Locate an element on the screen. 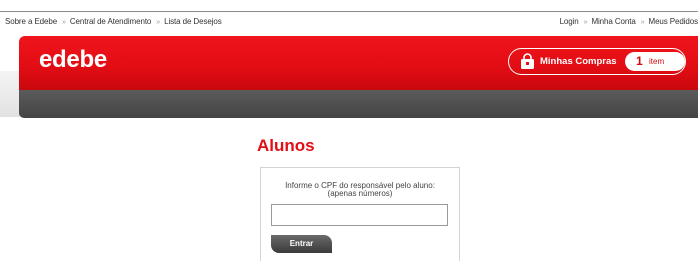 The image size is (698, 261). entrar-button: Entrar is located at coordinates (301, 244).